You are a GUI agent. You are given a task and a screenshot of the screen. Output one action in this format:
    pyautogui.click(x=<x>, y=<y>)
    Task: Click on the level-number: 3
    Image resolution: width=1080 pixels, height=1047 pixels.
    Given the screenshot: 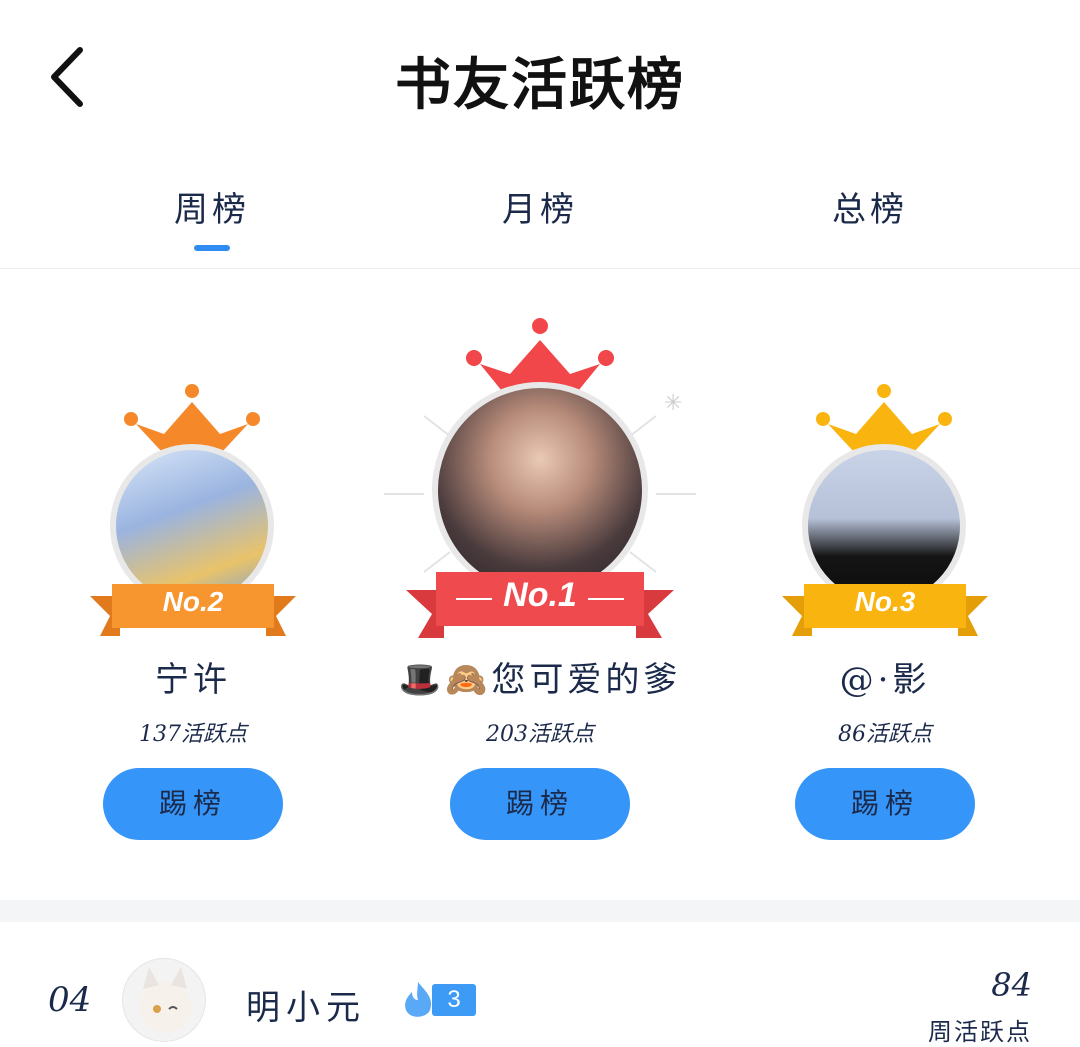 What is the action you would take?
    pyautogui.click(x=454, y=1000)
    